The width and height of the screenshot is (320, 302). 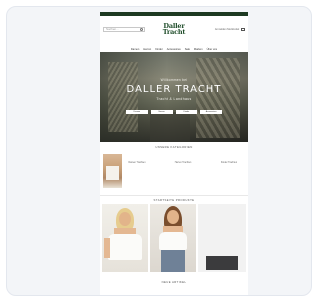 I want to click on hero-button-kinder: Kinder, so click(x=186, y=112).